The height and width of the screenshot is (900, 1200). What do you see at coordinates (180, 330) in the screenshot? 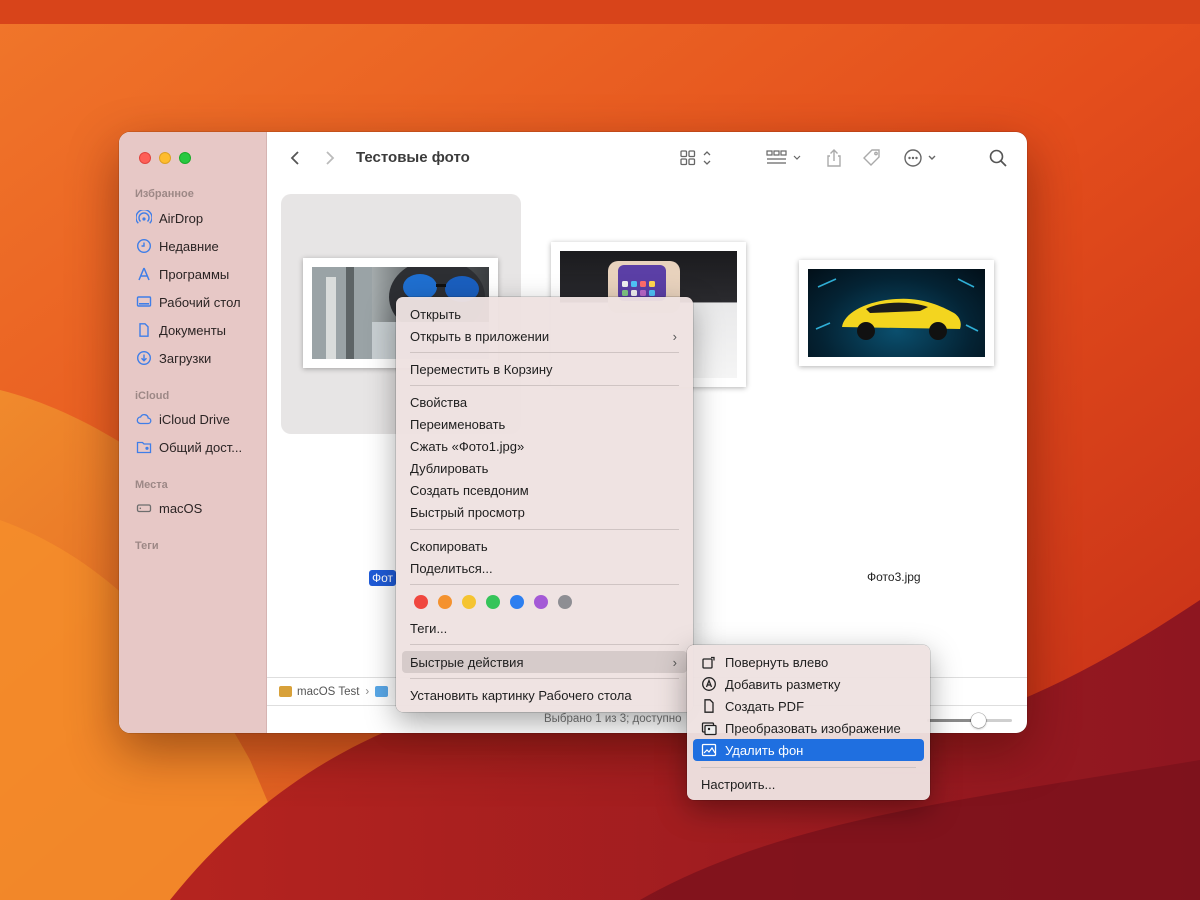
I see `sidebar-item-documents: Документы` at bounding box center [180, 330].